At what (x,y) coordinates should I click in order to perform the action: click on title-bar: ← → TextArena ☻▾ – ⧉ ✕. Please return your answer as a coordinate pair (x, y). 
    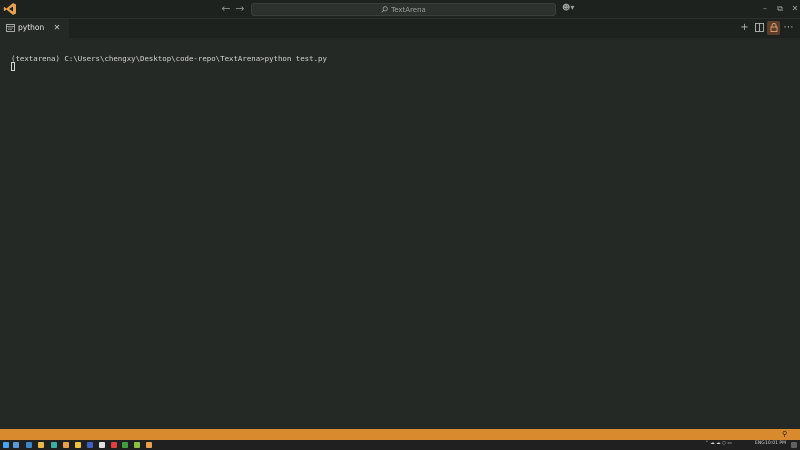
    Looking at the image, I should click on (400, 9).